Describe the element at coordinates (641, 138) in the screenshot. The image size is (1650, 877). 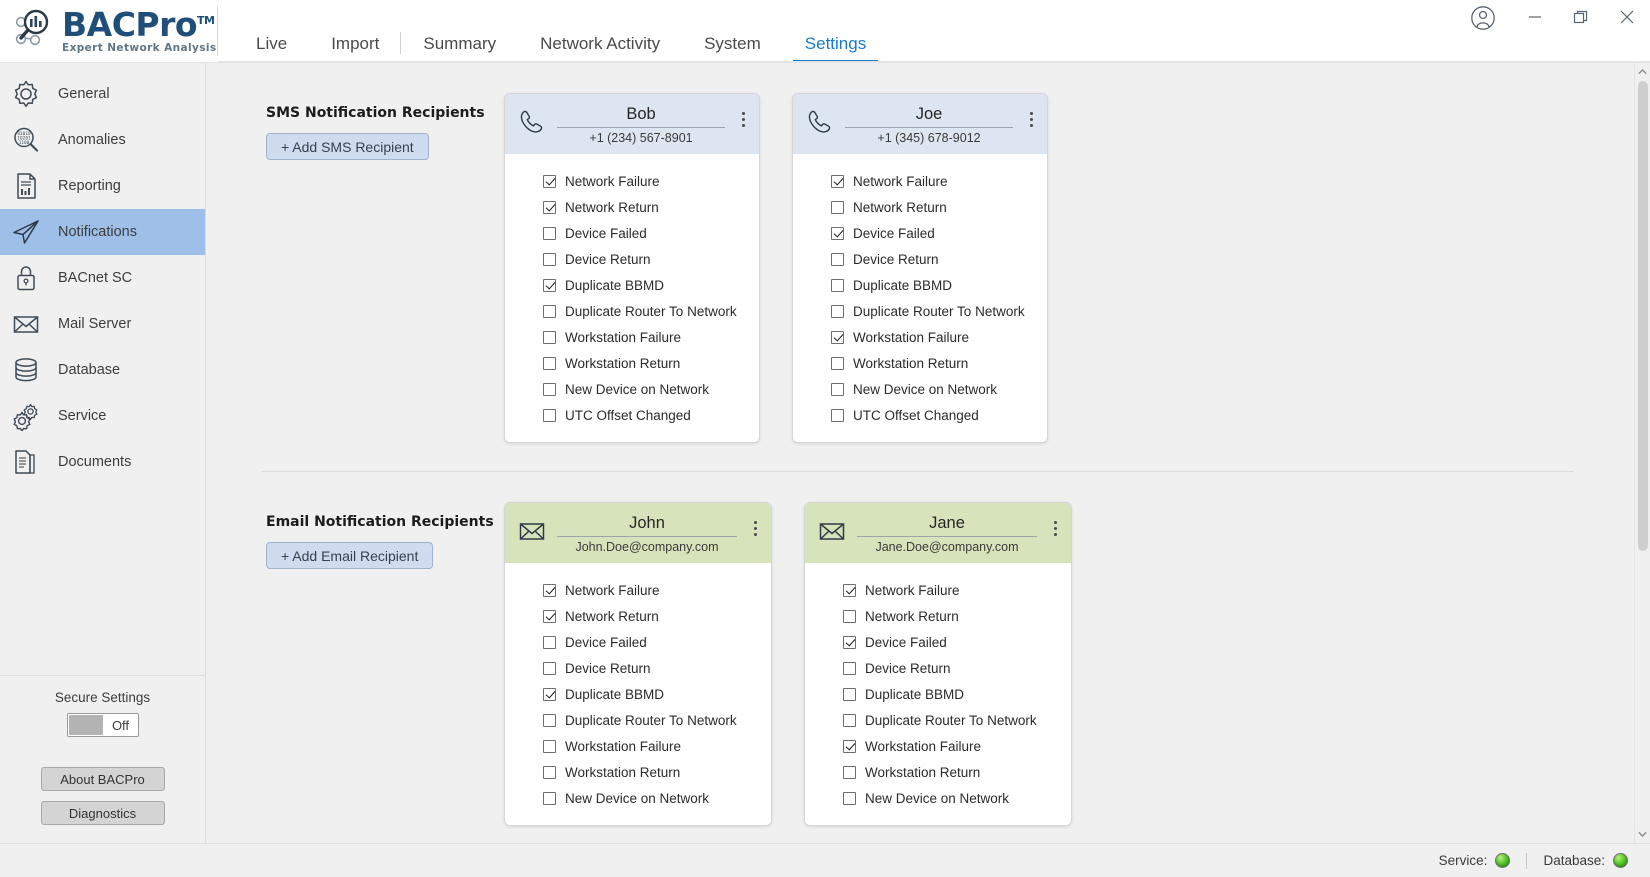
I see `recipient-contact-field: +1 (234) 567-8901` at that location.